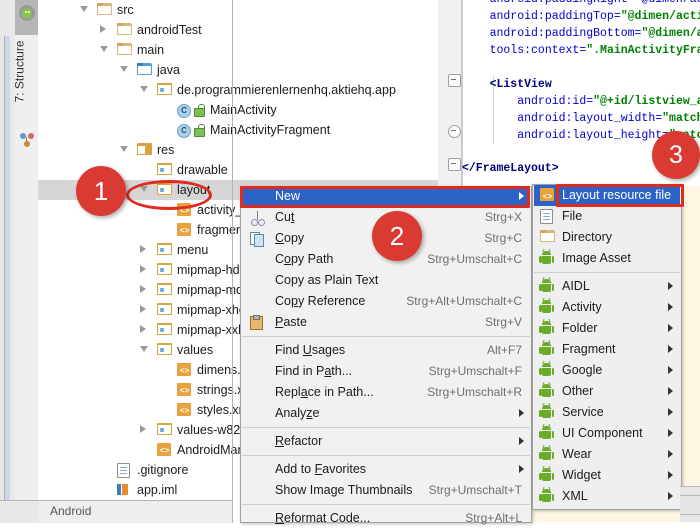 This screenshot has height=529, width=700. Describe the element at coordinates (386, 441) in the screenshot. I see `menu-item-refactor: Refactor` at that location.